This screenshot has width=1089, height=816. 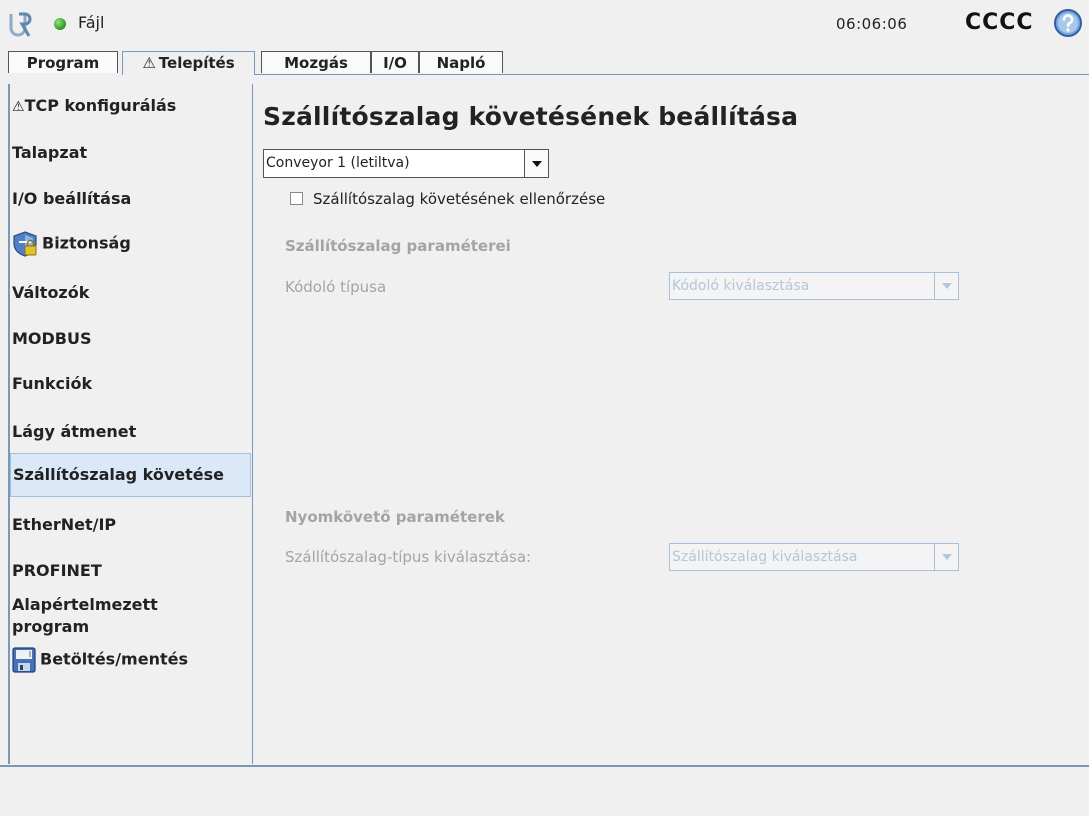 I want to click on sidebar-item-label: Talapzat, so click(x=50, y=152).